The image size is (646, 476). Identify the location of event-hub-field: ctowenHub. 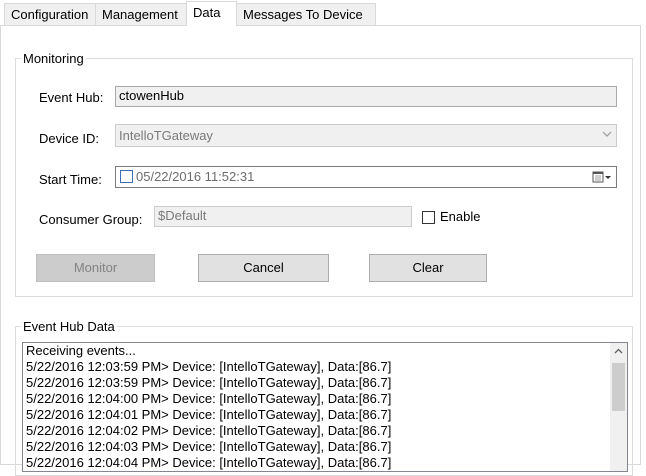
(366, 96).